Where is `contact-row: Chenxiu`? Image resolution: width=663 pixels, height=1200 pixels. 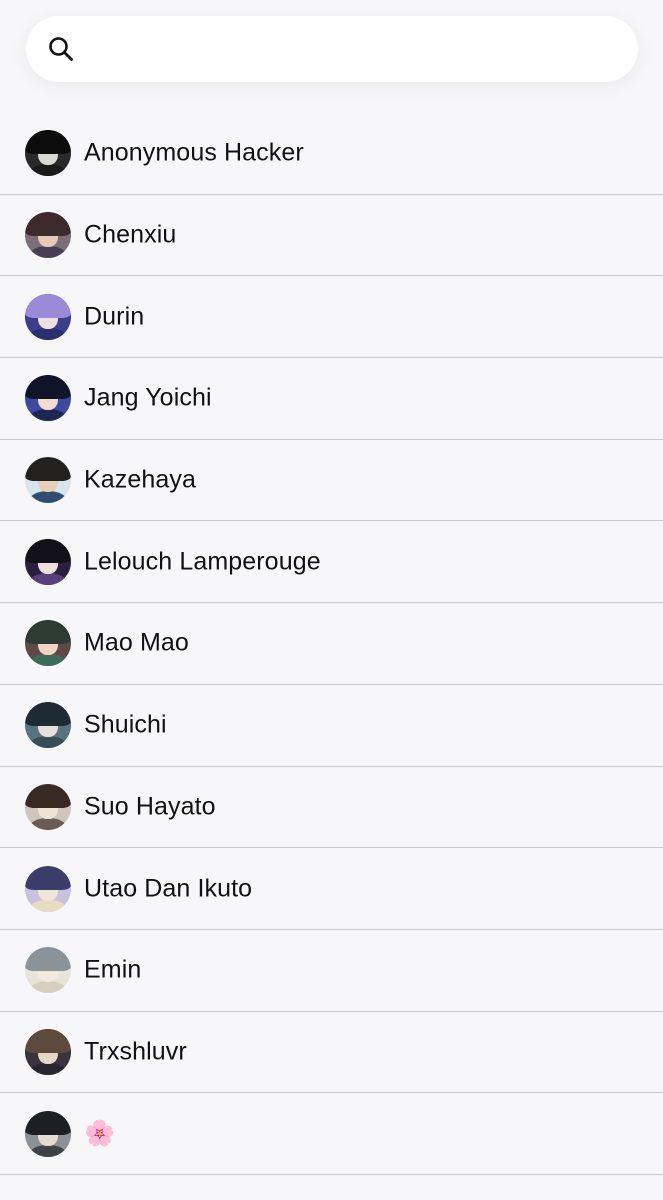
contact-row: Chenxiu is located at coordinates (331, 236).